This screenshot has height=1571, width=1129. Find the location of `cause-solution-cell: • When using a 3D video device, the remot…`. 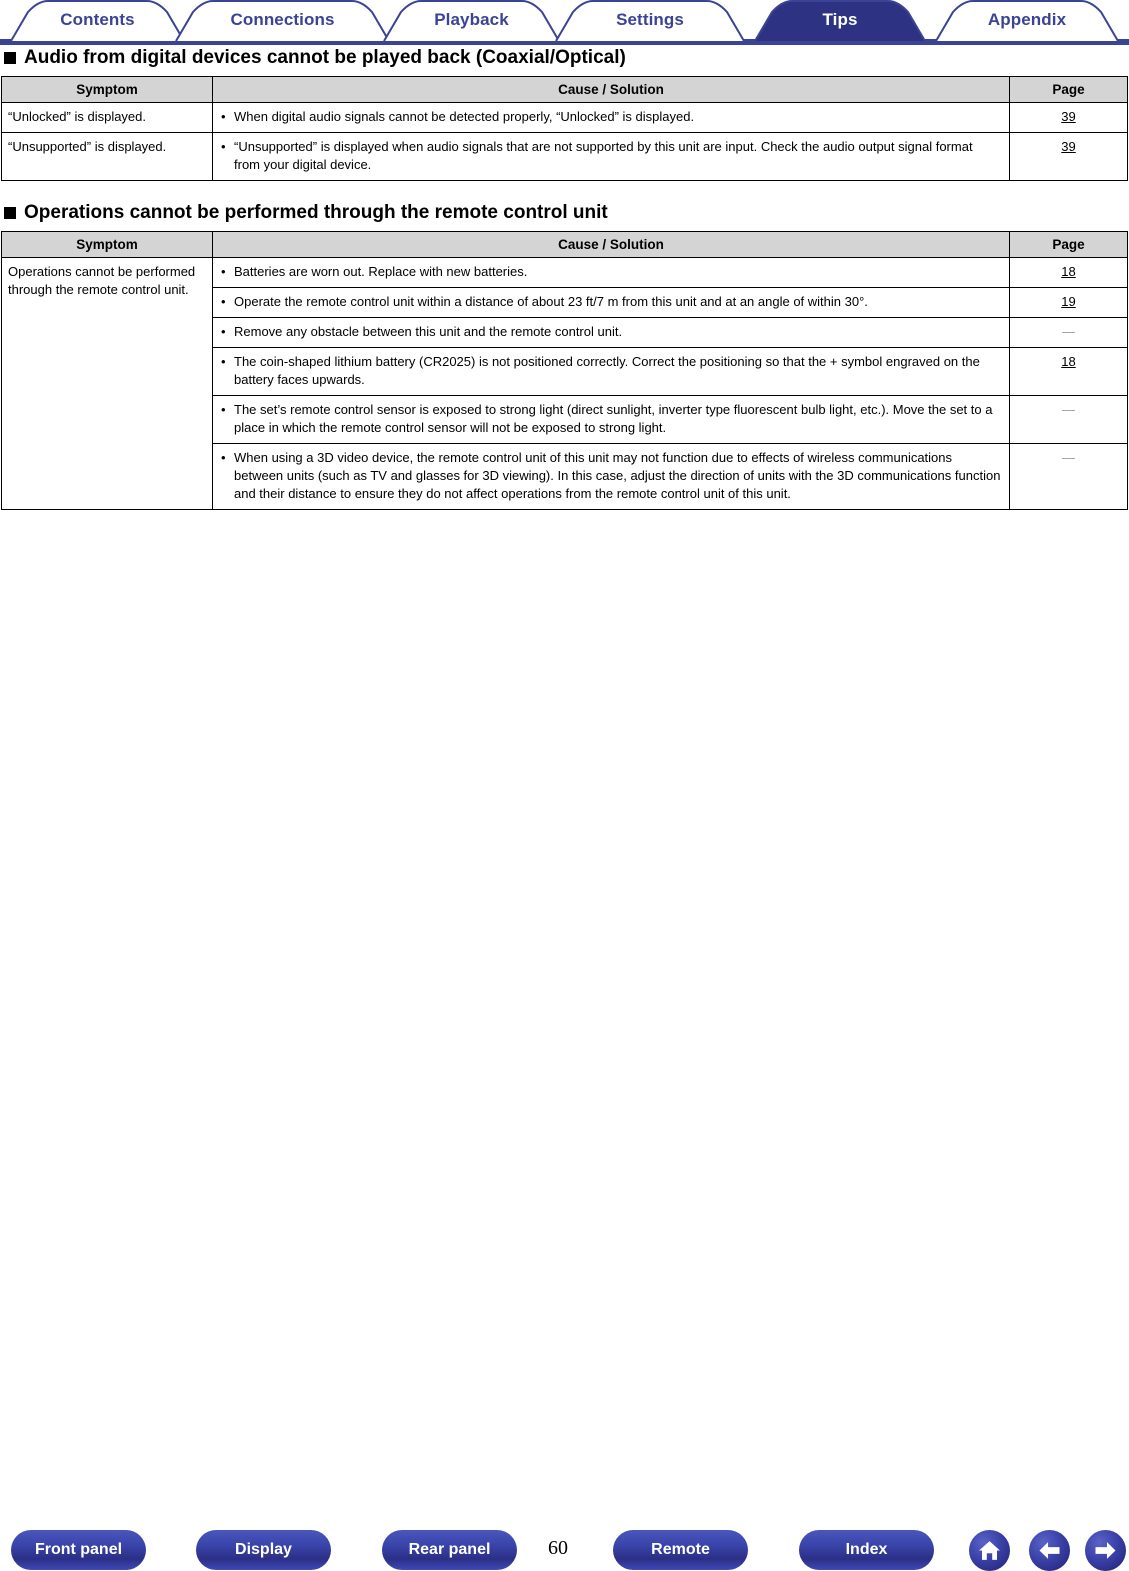

cause-solution-cell: • When using a 3D video device, the remot… is located at coordinates (611, 476).